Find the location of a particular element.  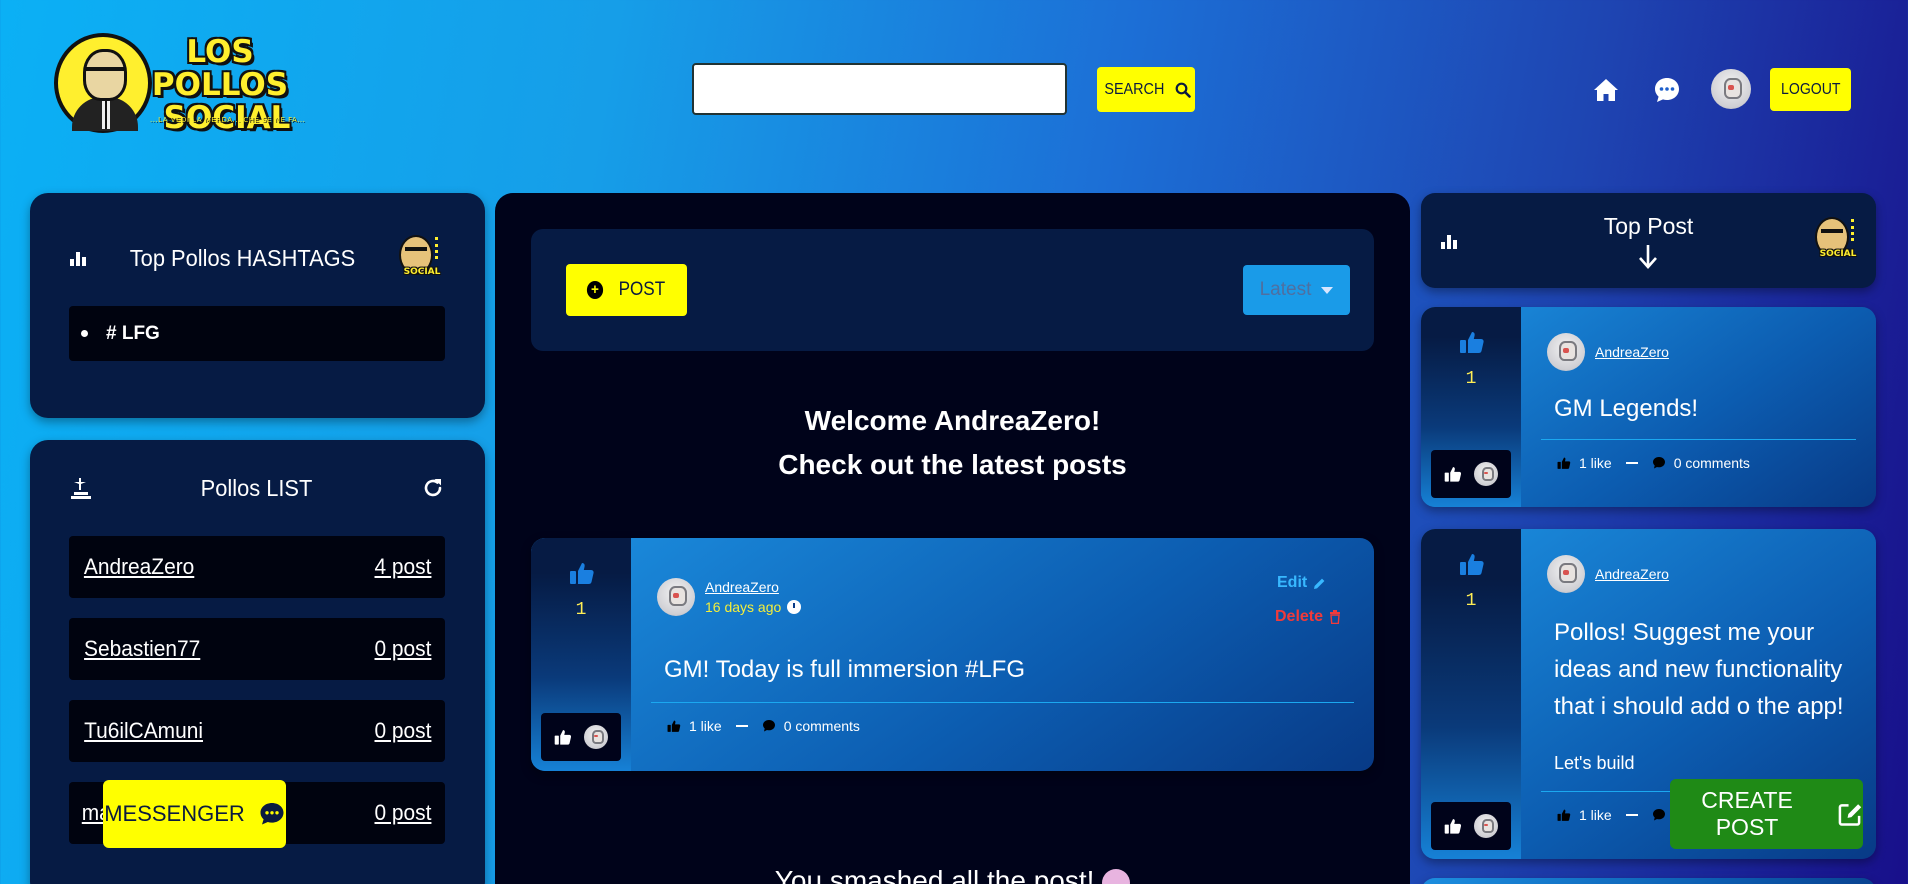

hashtag-item: # LFG is located at coordinates (257, 333).